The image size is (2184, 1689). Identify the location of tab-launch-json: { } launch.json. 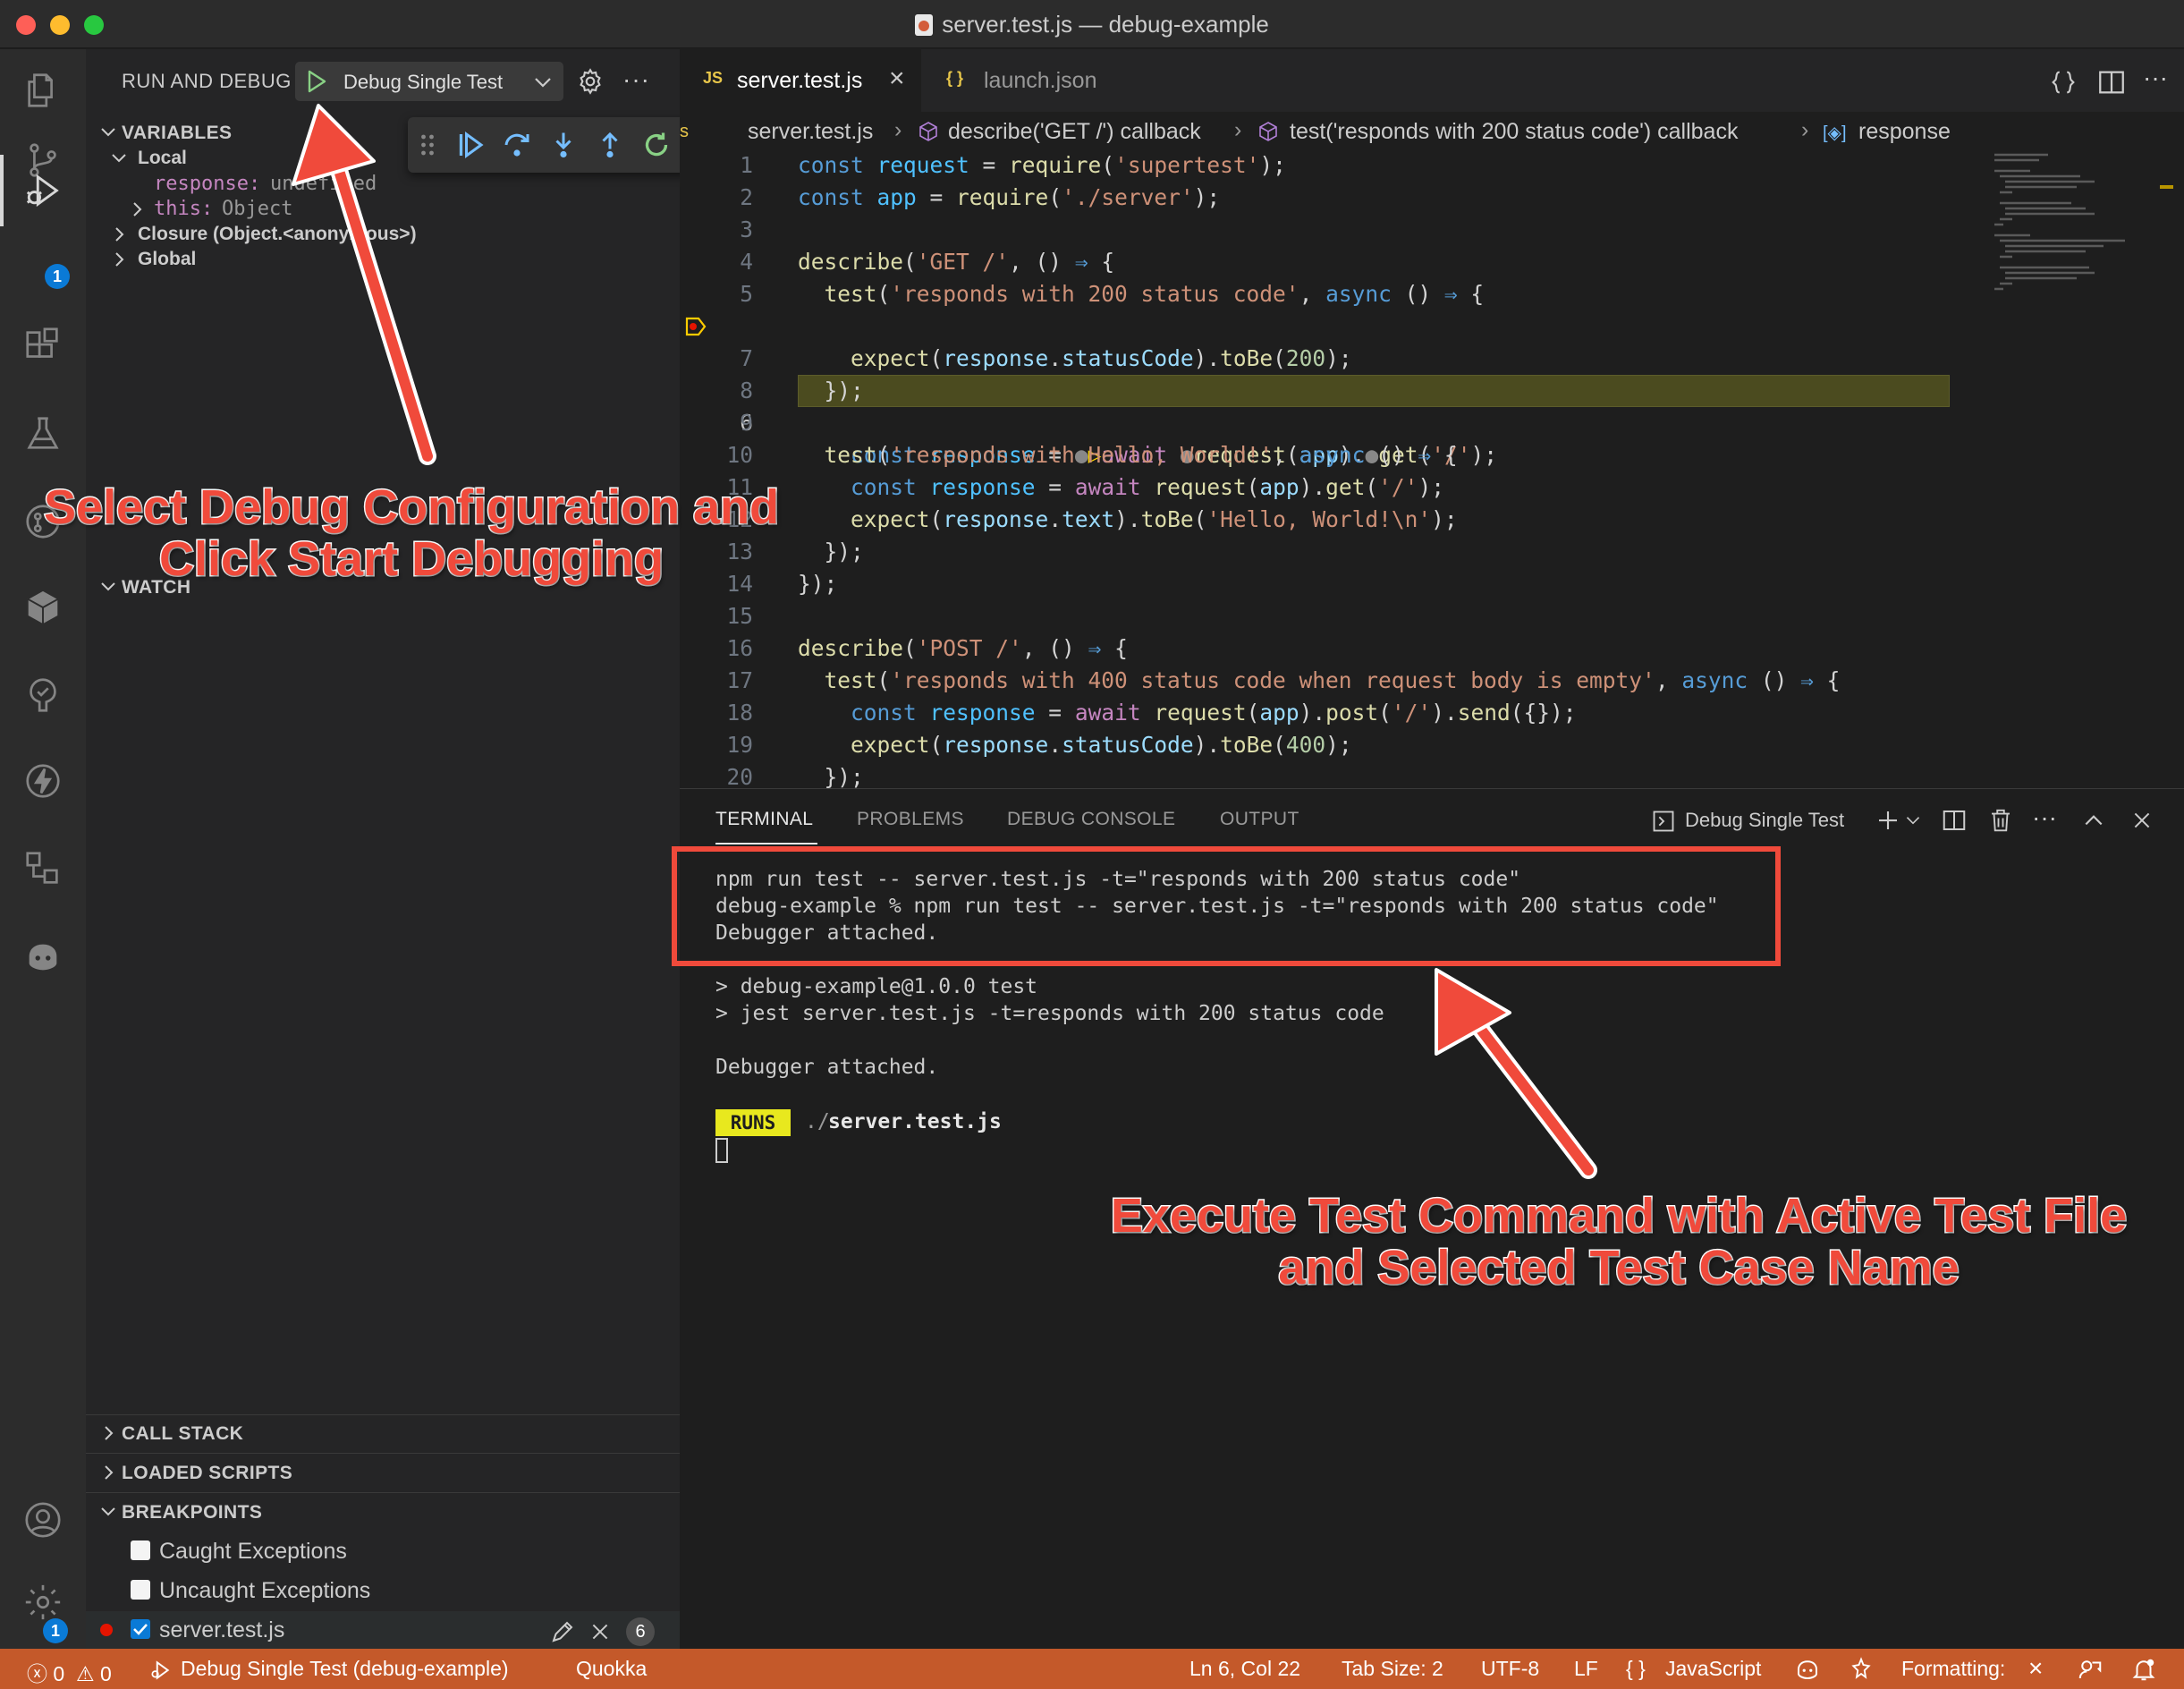
(1024, 80).